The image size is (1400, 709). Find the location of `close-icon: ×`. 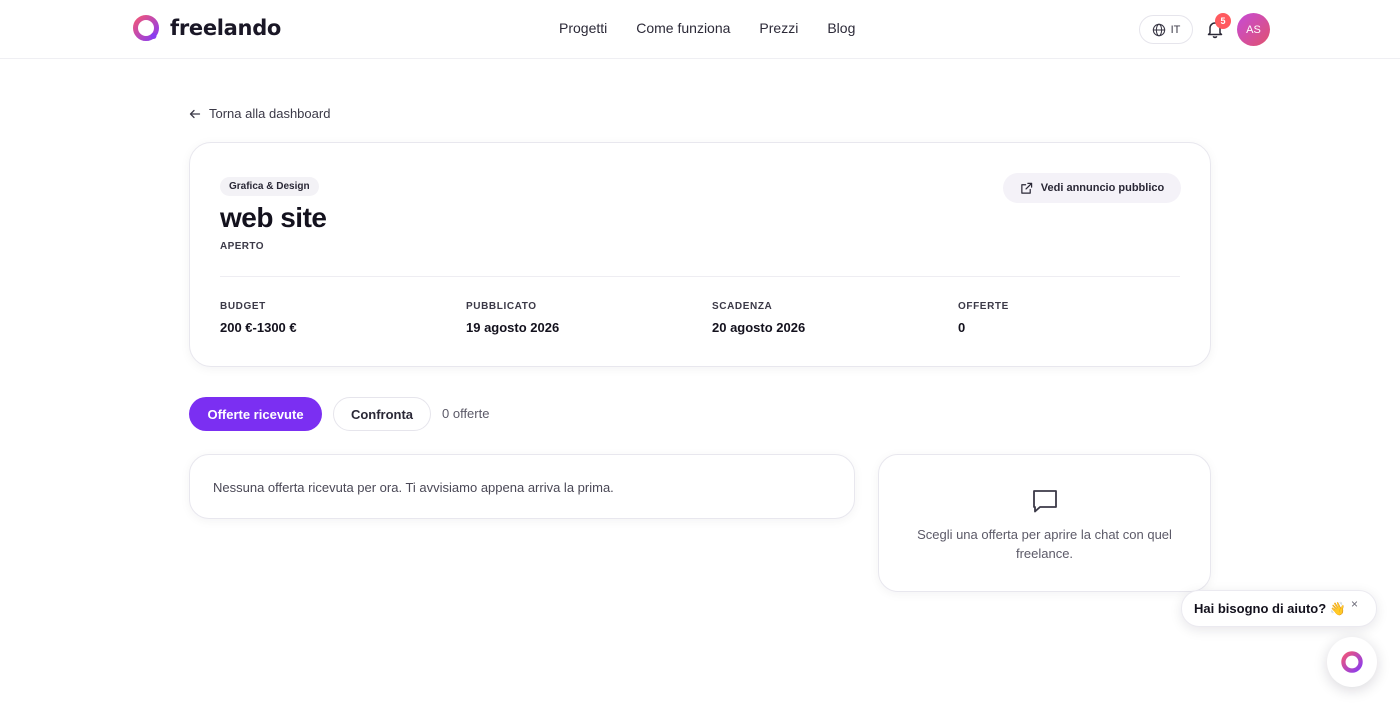

close-icon: × is located at coordinates (1354, 604).